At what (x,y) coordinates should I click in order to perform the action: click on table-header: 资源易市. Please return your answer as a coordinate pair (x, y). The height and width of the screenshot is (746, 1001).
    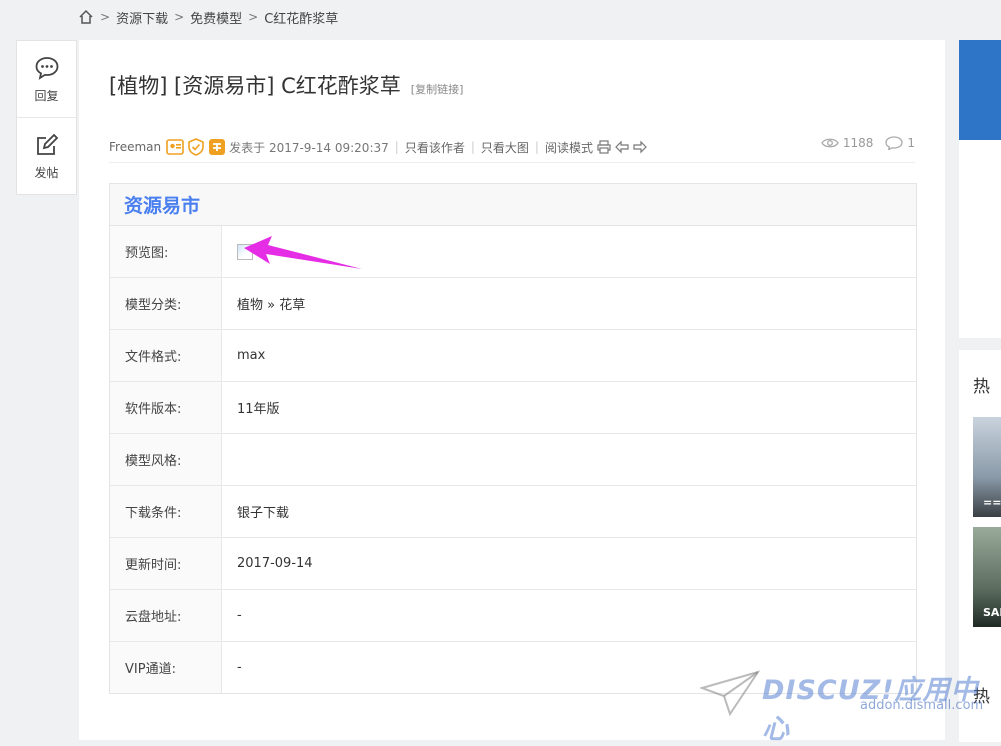
    Looking at the image, I should click on (513, 205).